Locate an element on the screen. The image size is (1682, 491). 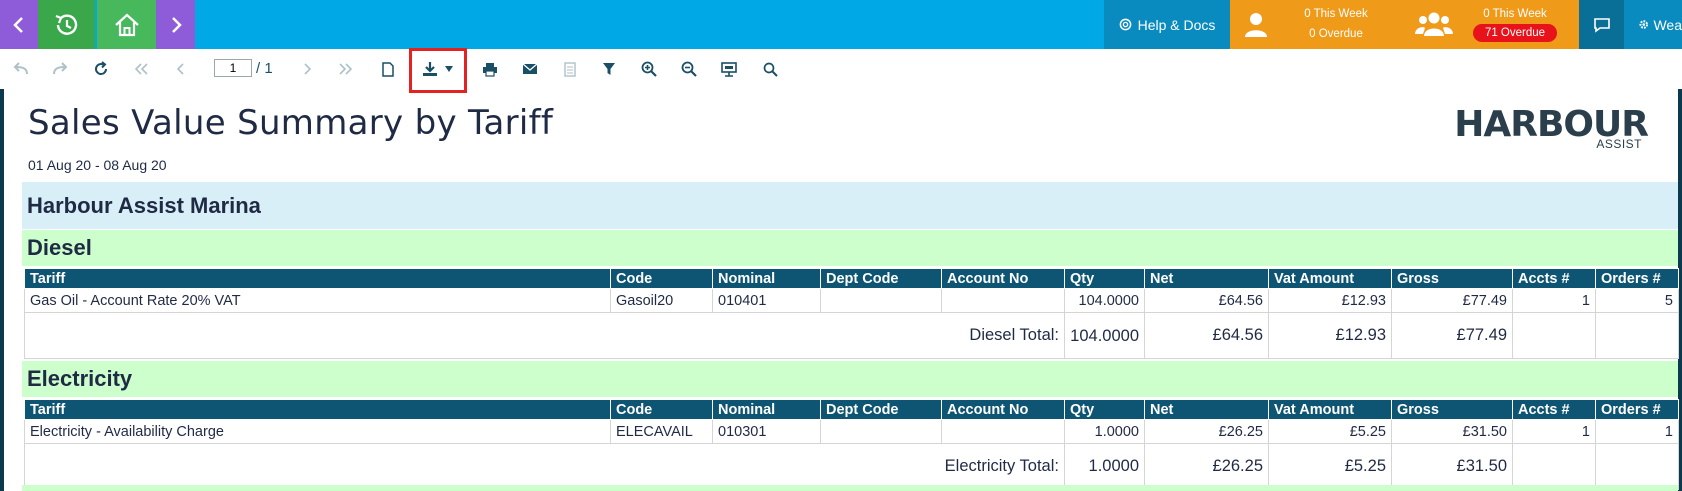
back-button is located at coordinates (19, 24).